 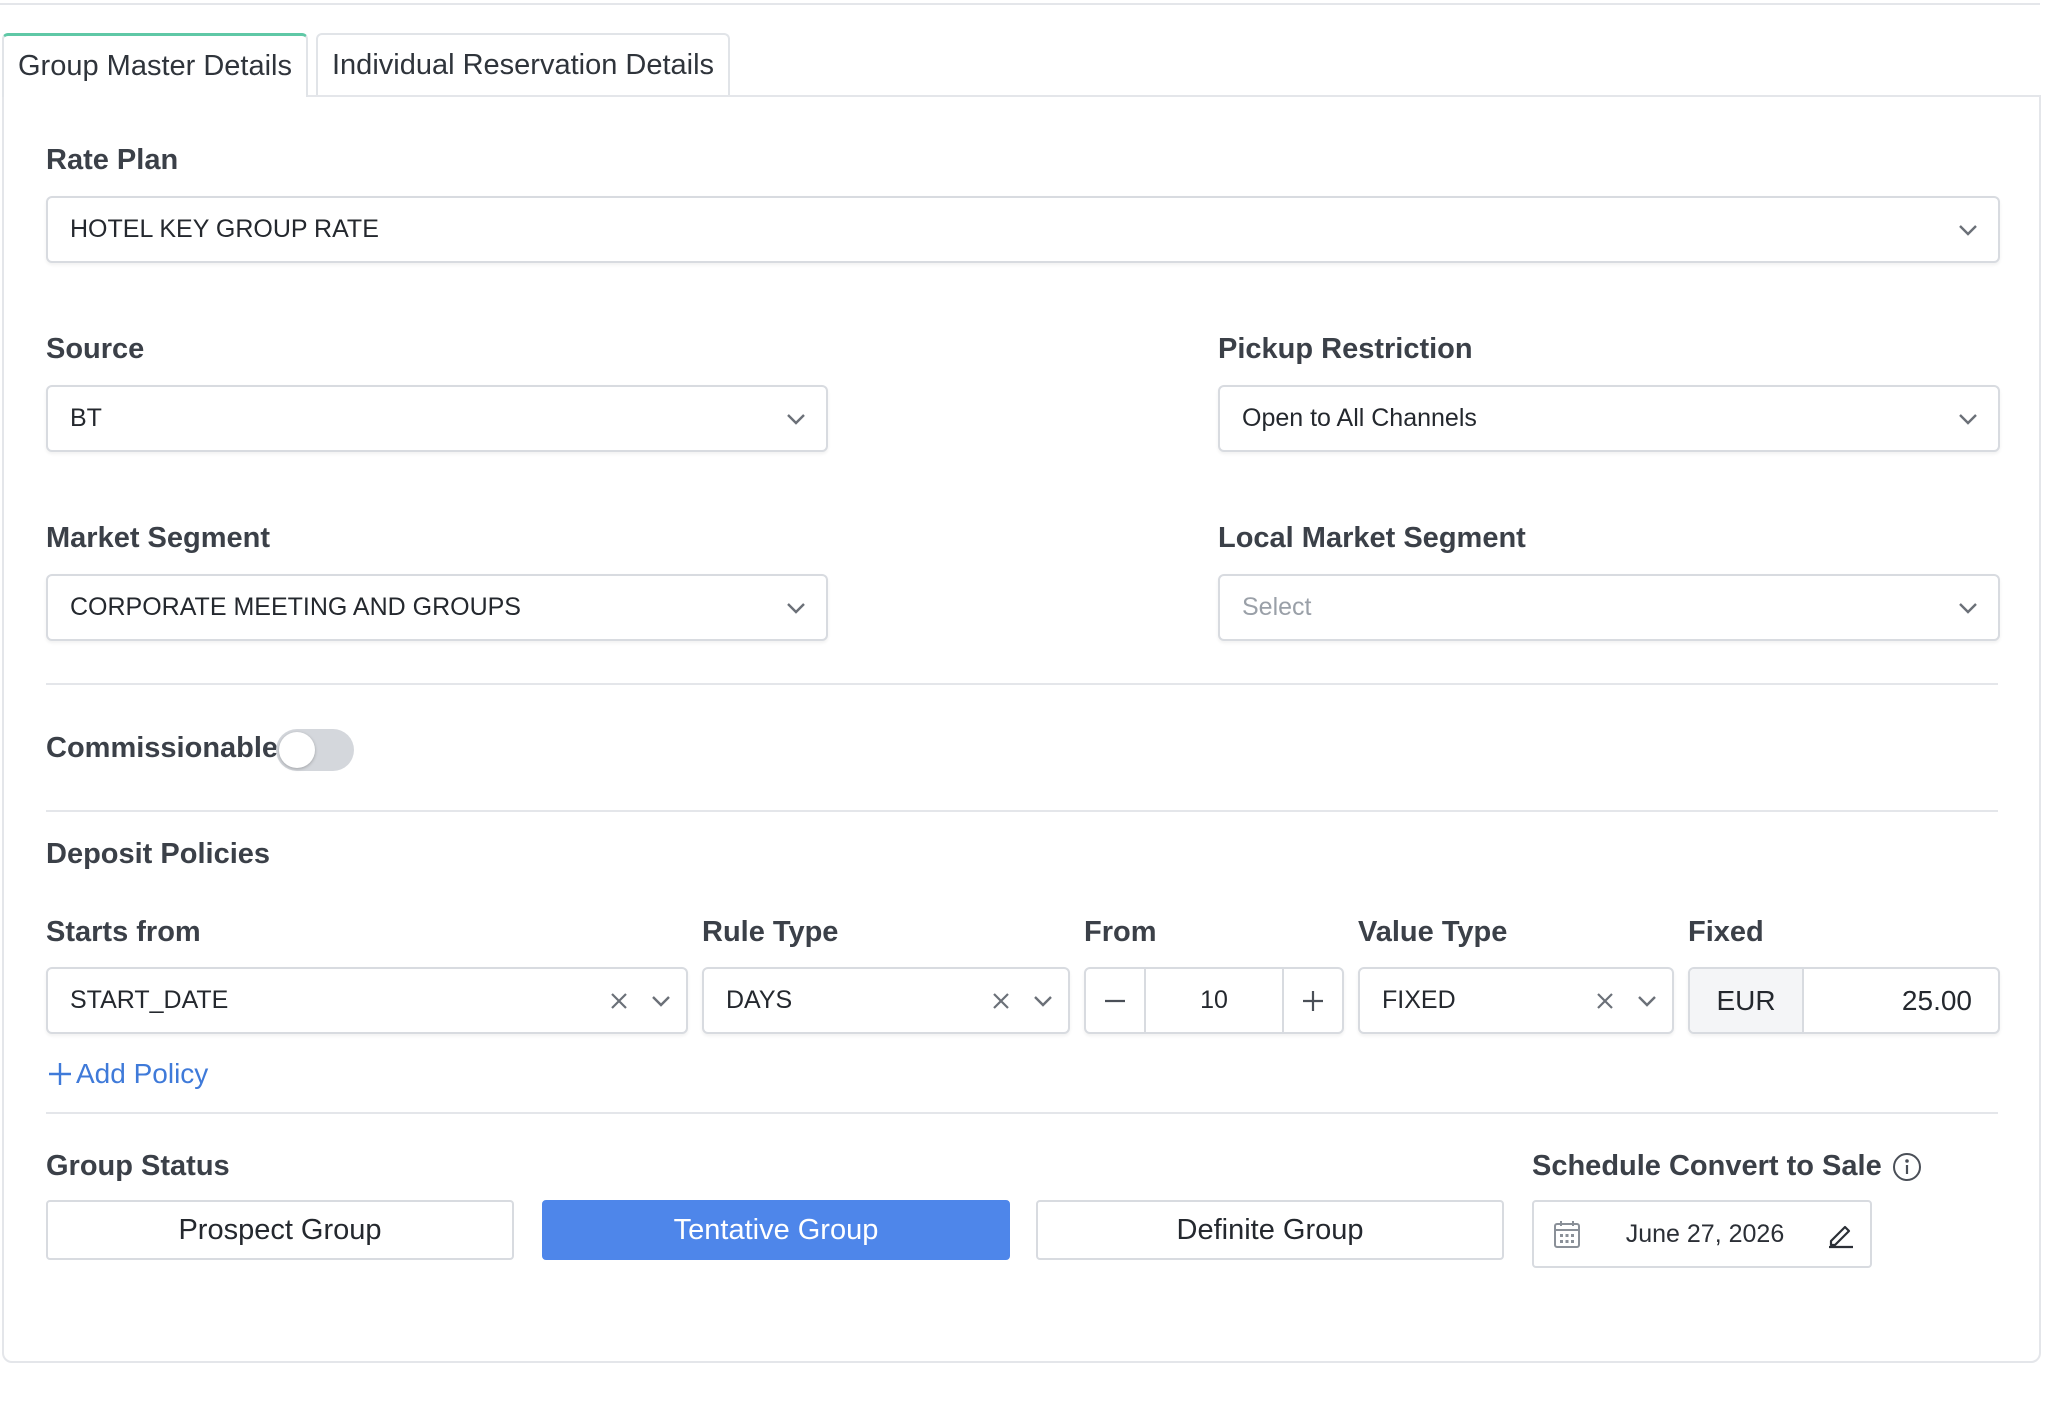 What do you see at coordinates (1277, 607) in the screenshot?
I see `local-market-segment-placeholder: Select` at bounding box center [1277, 607].